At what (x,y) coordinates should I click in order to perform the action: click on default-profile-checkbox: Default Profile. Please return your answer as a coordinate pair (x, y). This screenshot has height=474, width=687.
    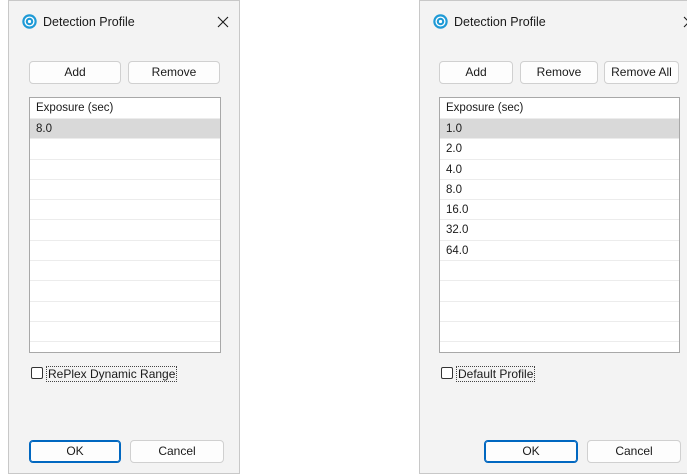
    Looking at the image, I should click on (501, 374).